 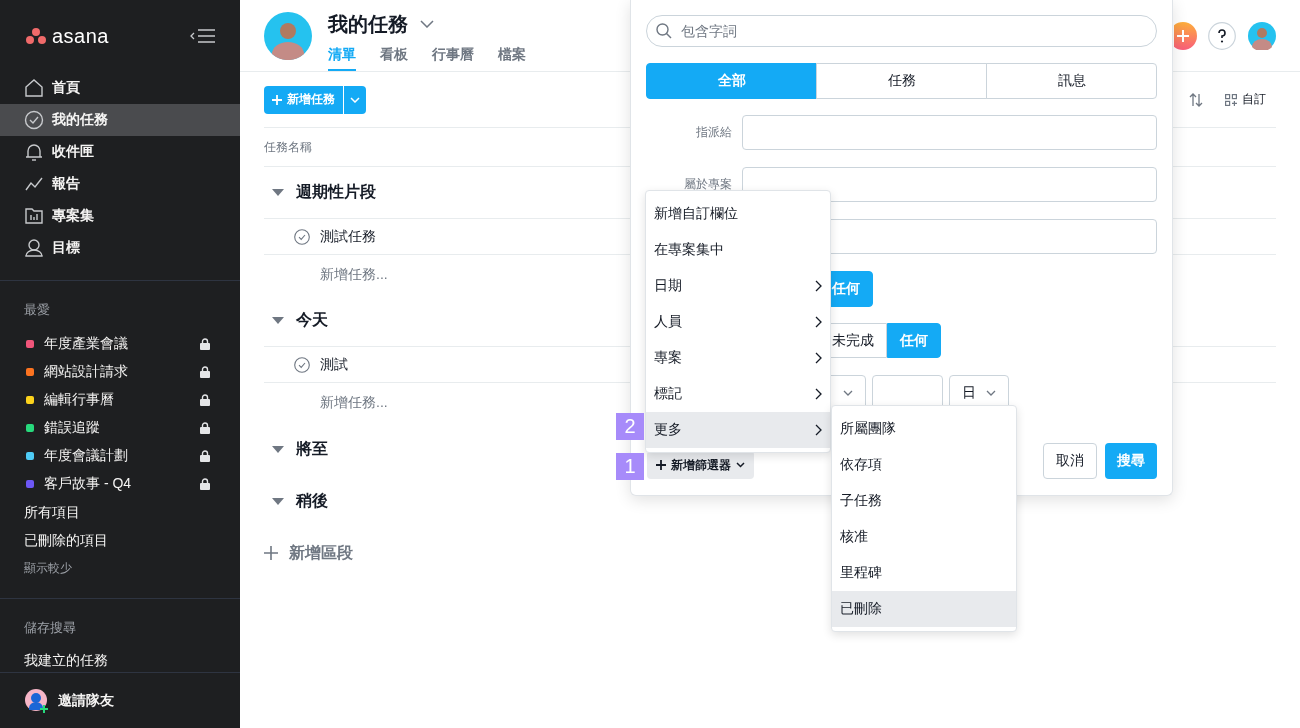 I want to click on check-circle-icon, so click(x=34, y=120).